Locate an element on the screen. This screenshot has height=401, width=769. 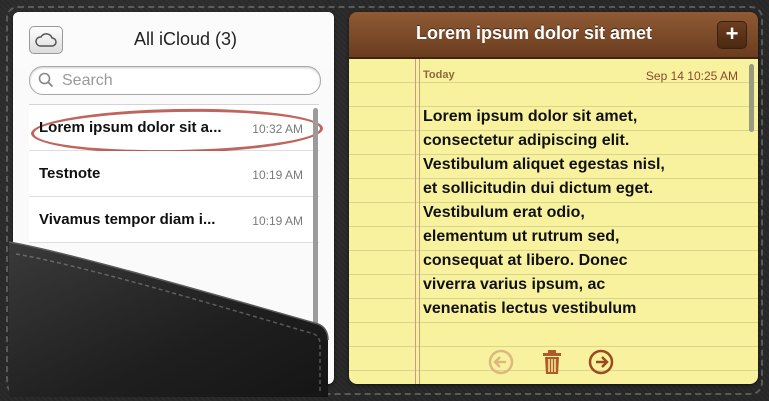
add-note-button: + is located at coordinates (732, 35).